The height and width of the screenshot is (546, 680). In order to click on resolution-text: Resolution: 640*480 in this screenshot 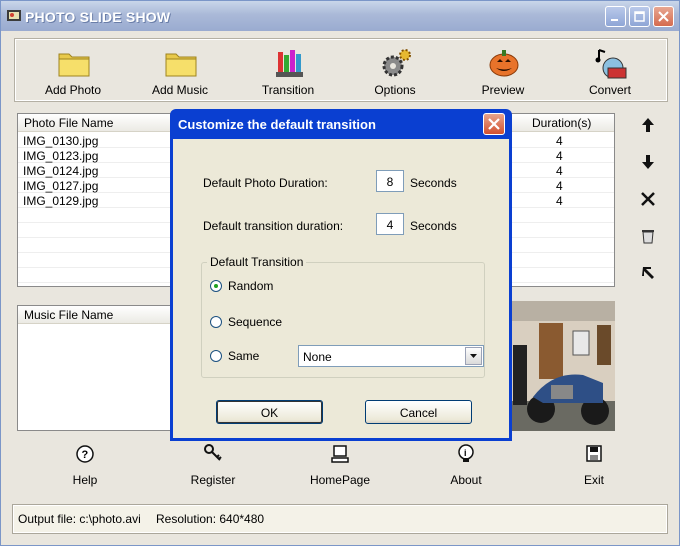, I will do `click(210, 519)`.